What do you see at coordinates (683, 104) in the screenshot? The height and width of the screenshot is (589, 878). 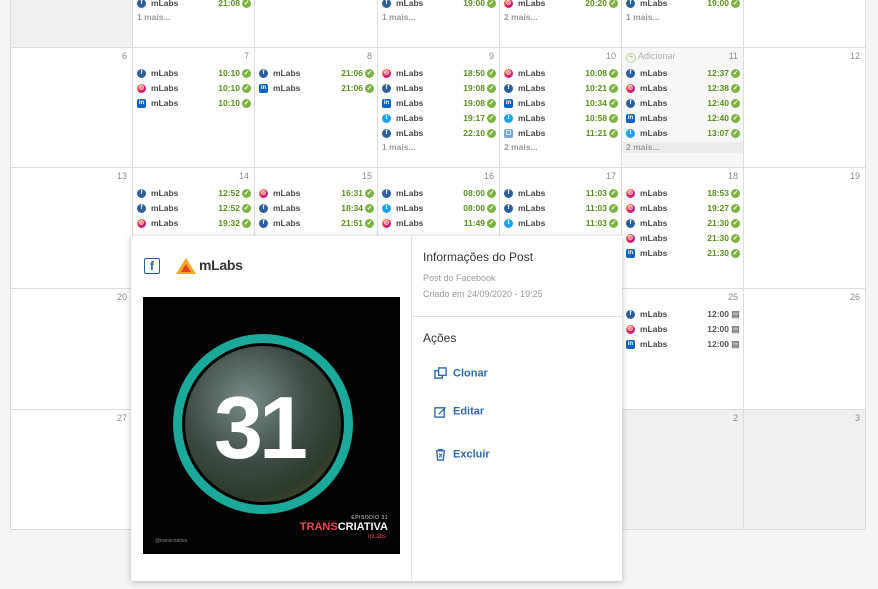 I see `scheduled-post: f mLabs 12:40 ✓` at bounding box center [683, 104].